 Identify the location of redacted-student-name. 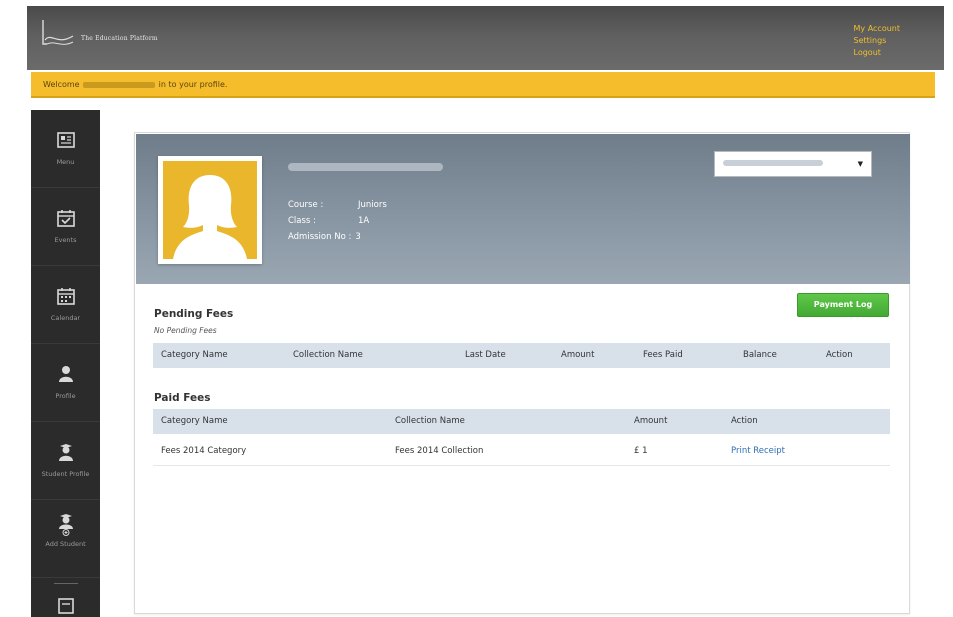
(365, 167).